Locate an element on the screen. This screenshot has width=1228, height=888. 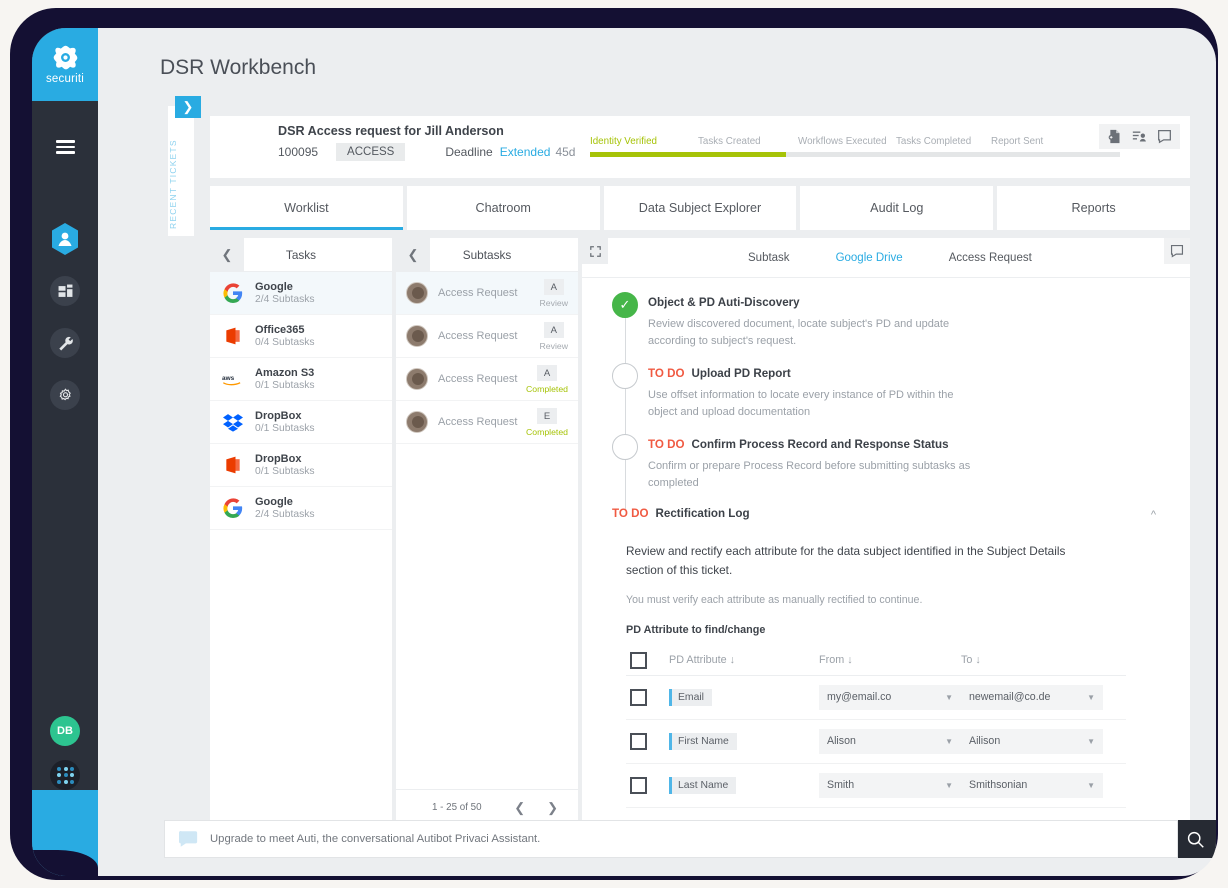
tab-reports: Reports is located at coordinates (1093, 208).